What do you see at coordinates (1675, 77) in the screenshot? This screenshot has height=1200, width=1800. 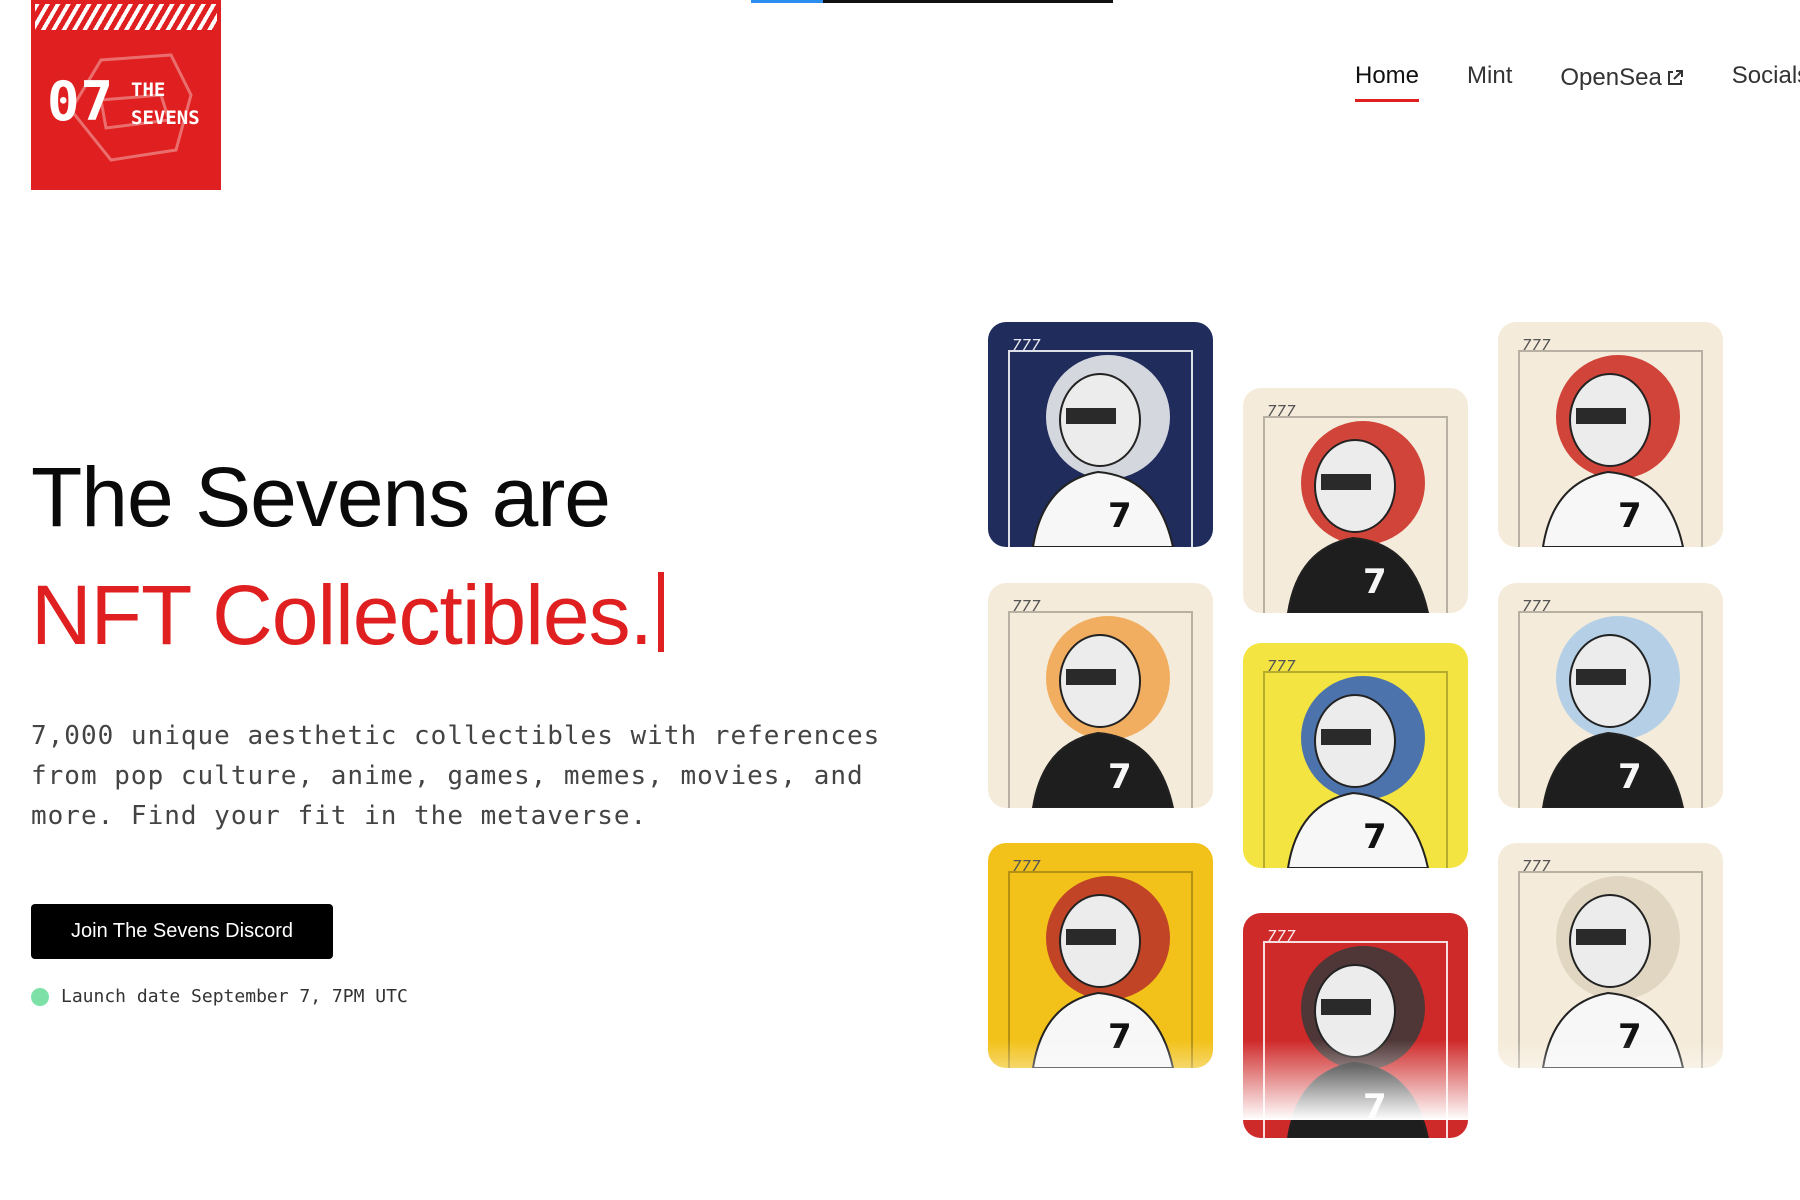 I see `external-link-icon` at bounding box center [1675, 77].